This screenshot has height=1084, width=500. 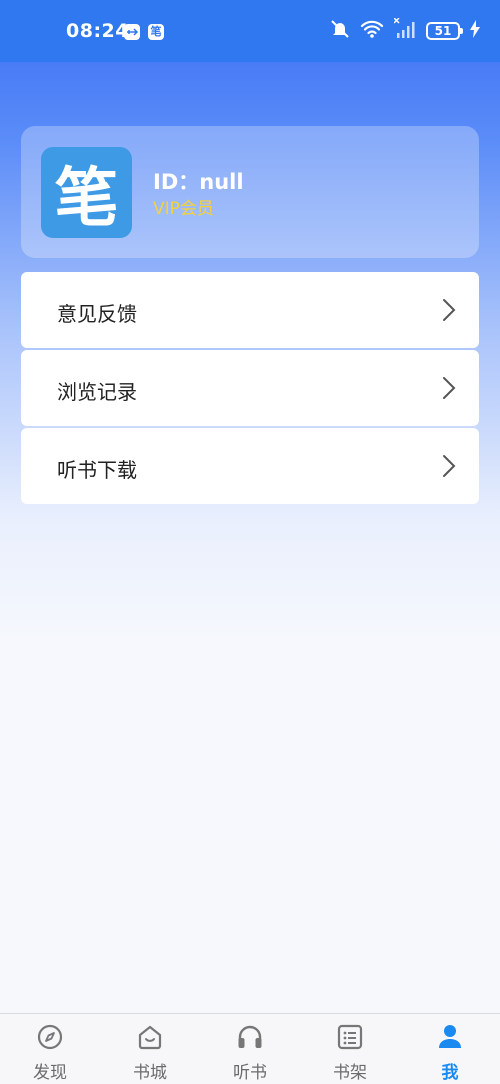 What do you see at coordinates (250, 192) in the screenshot?
I see `profile-card: 笔 ID：null VIP会员` at bounding box center [250, 192].